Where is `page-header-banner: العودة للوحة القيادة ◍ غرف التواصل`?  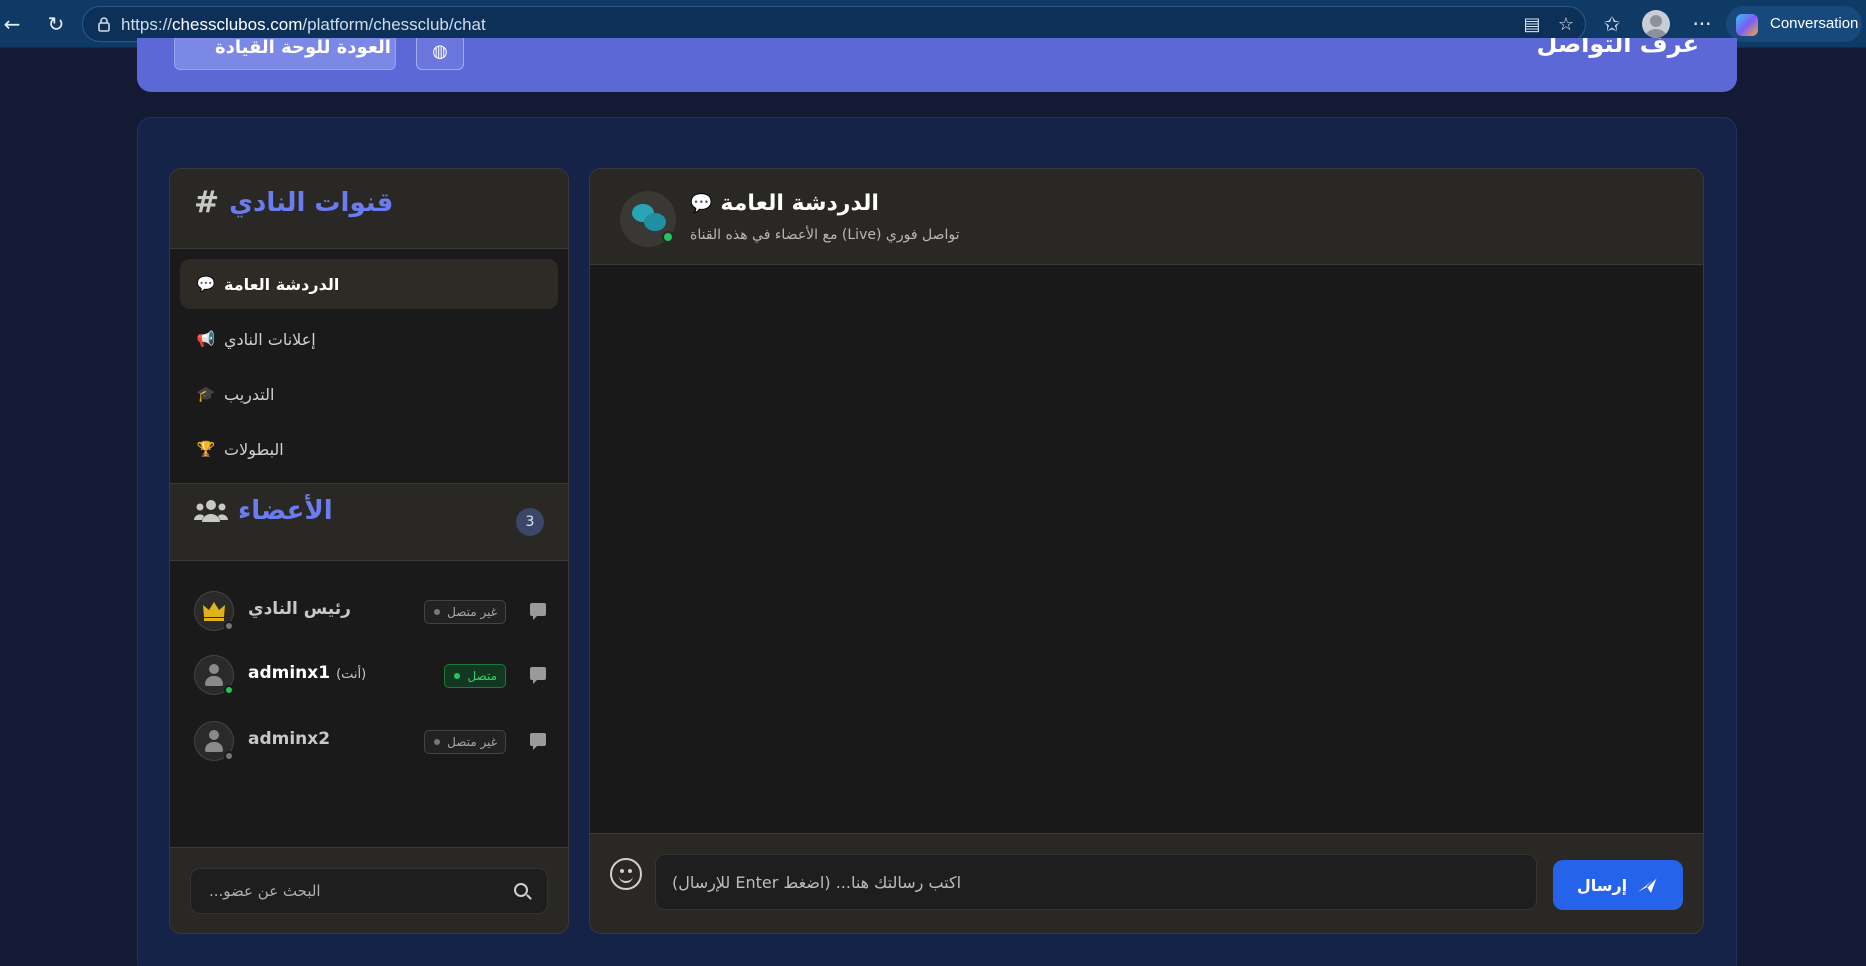 page-header-banner: العودة للوحة القيادة ◍ غرف التواصل is located at coordinates (937, 65).